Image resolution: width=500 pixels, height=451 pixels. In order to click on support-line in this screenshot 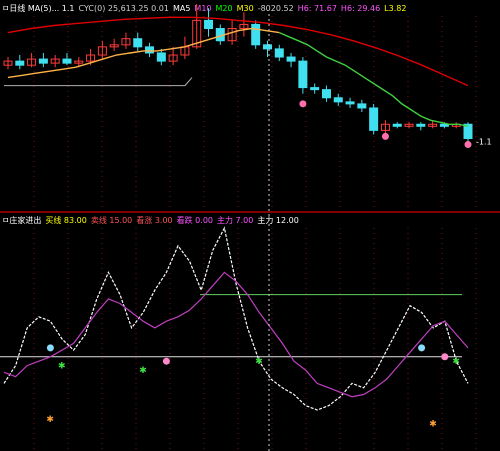, I will do `click(98, 82)`.